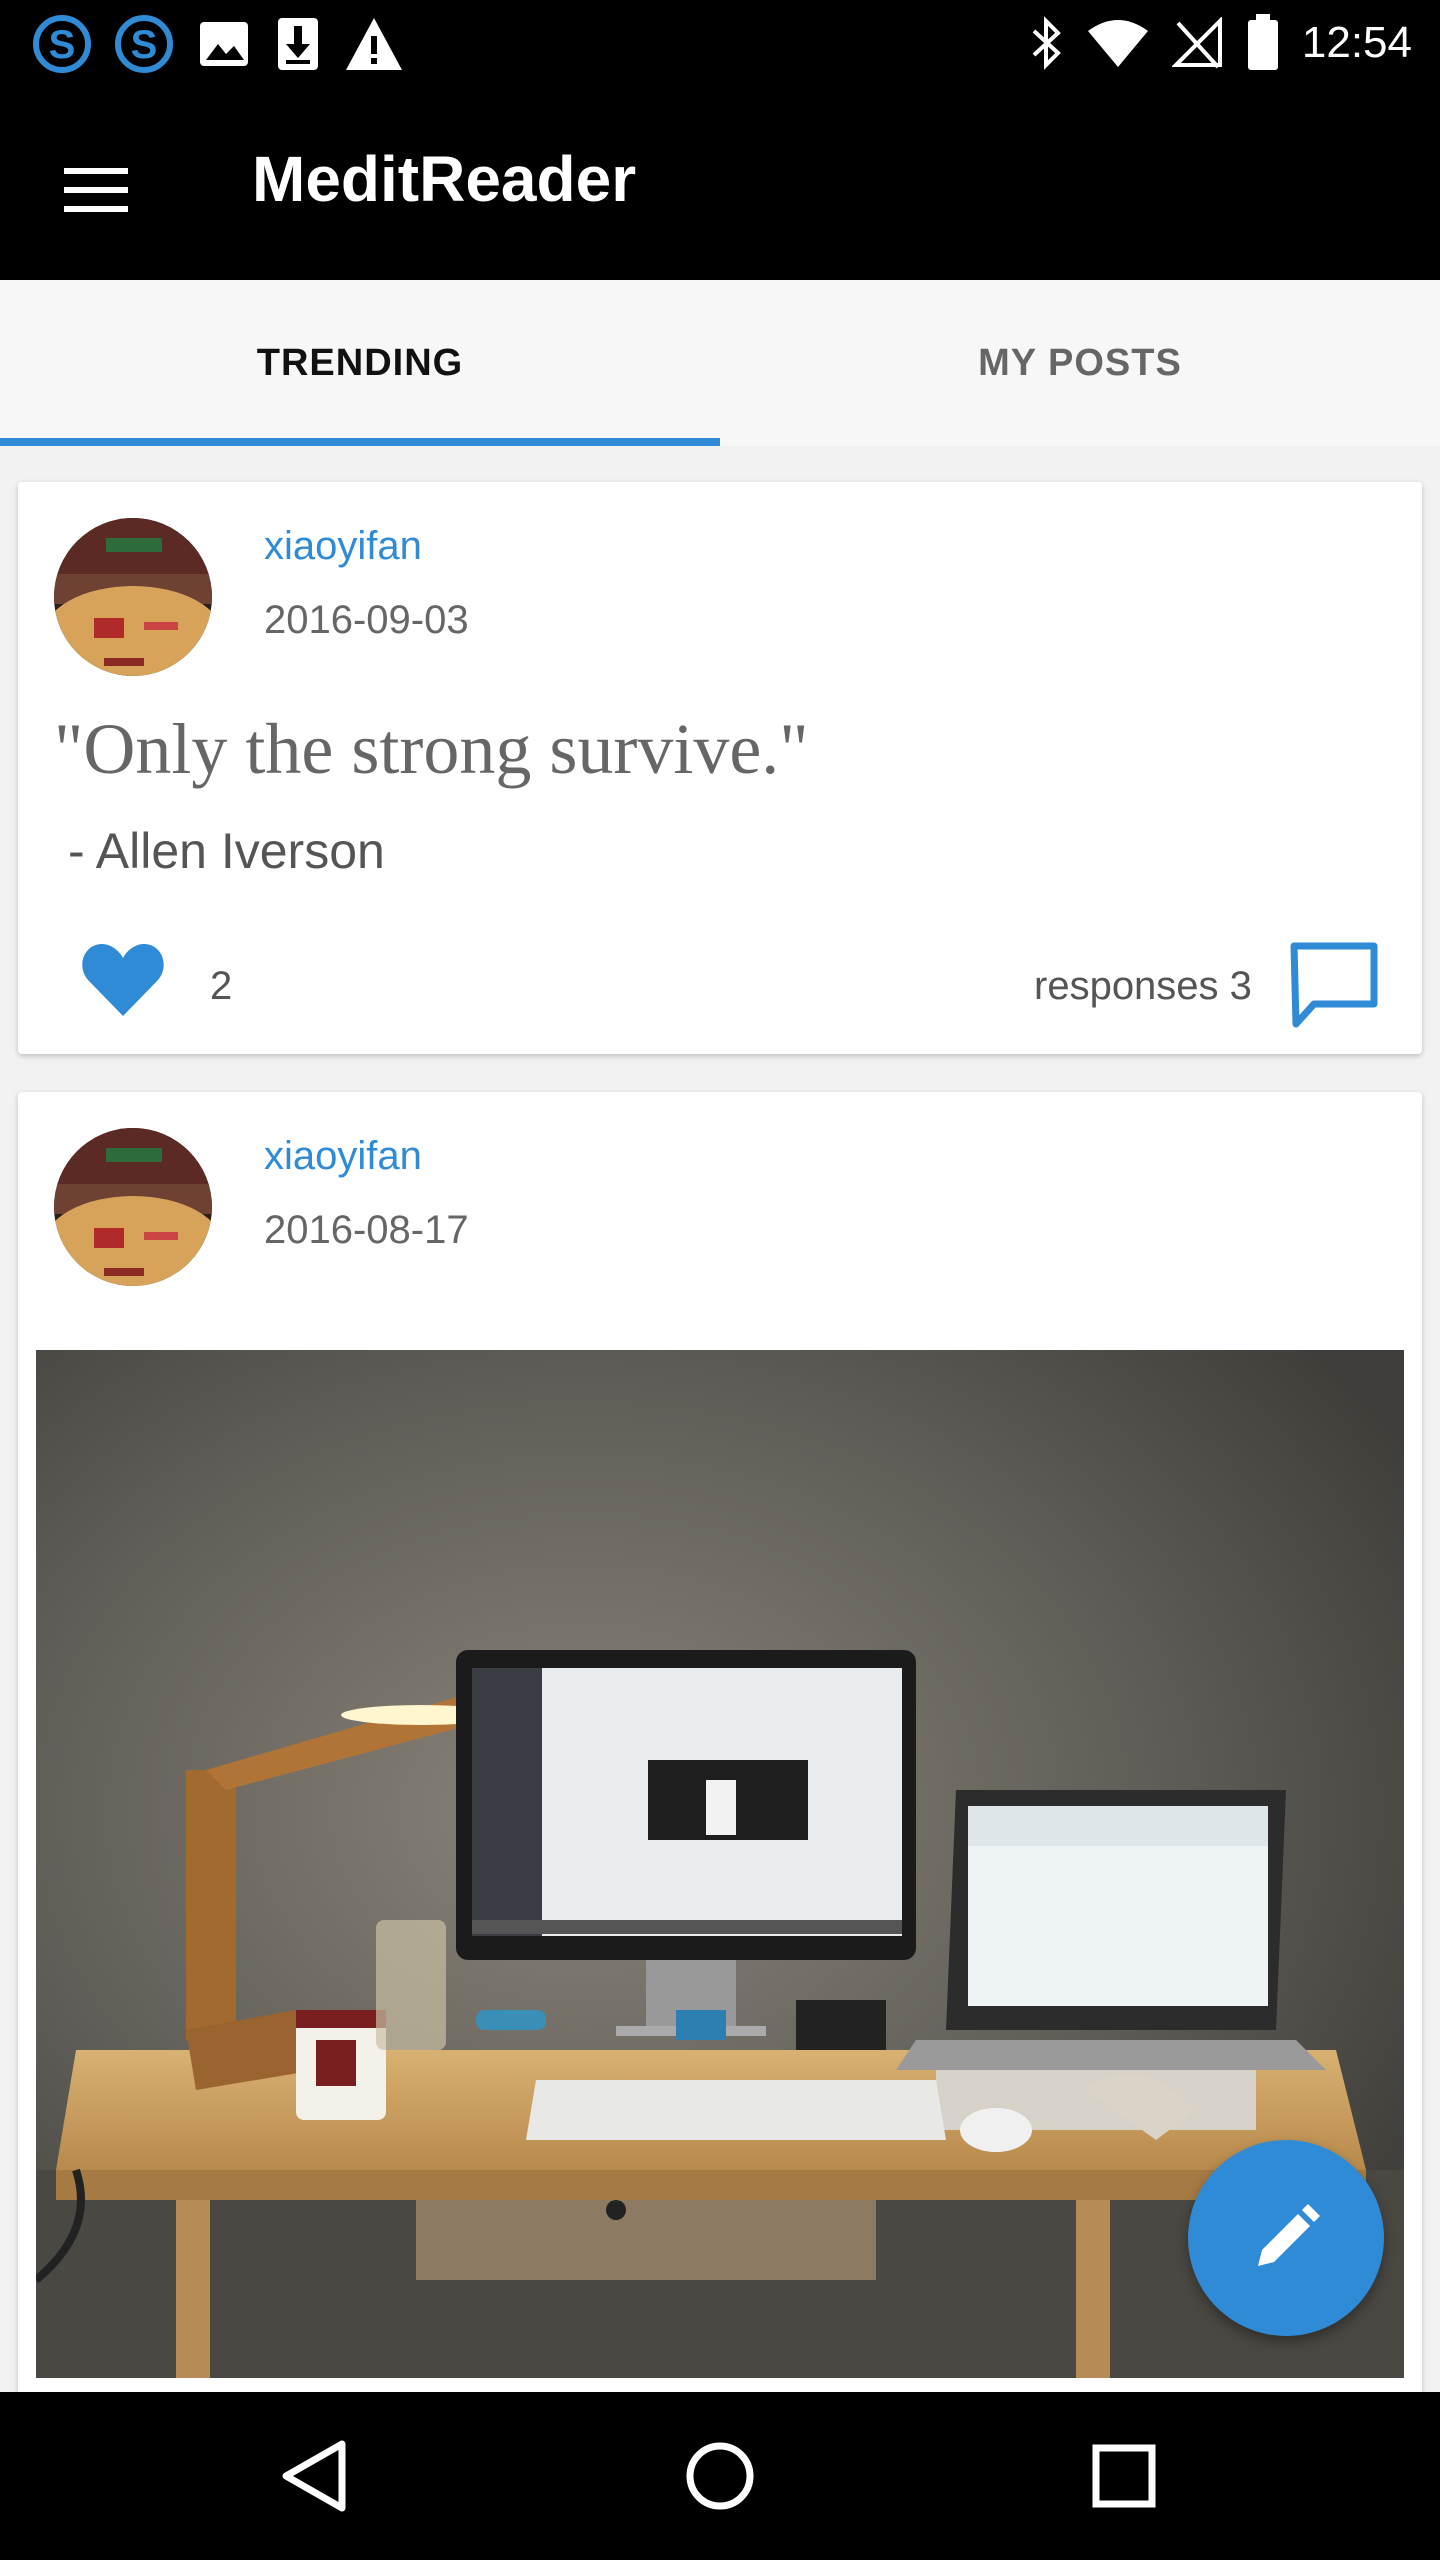 Image resolution: width=1440 pixels, height=2560 pixels. Describe the element at coordinates (1117, 43) in the screenshot. I see `wifi-icon` at that location.